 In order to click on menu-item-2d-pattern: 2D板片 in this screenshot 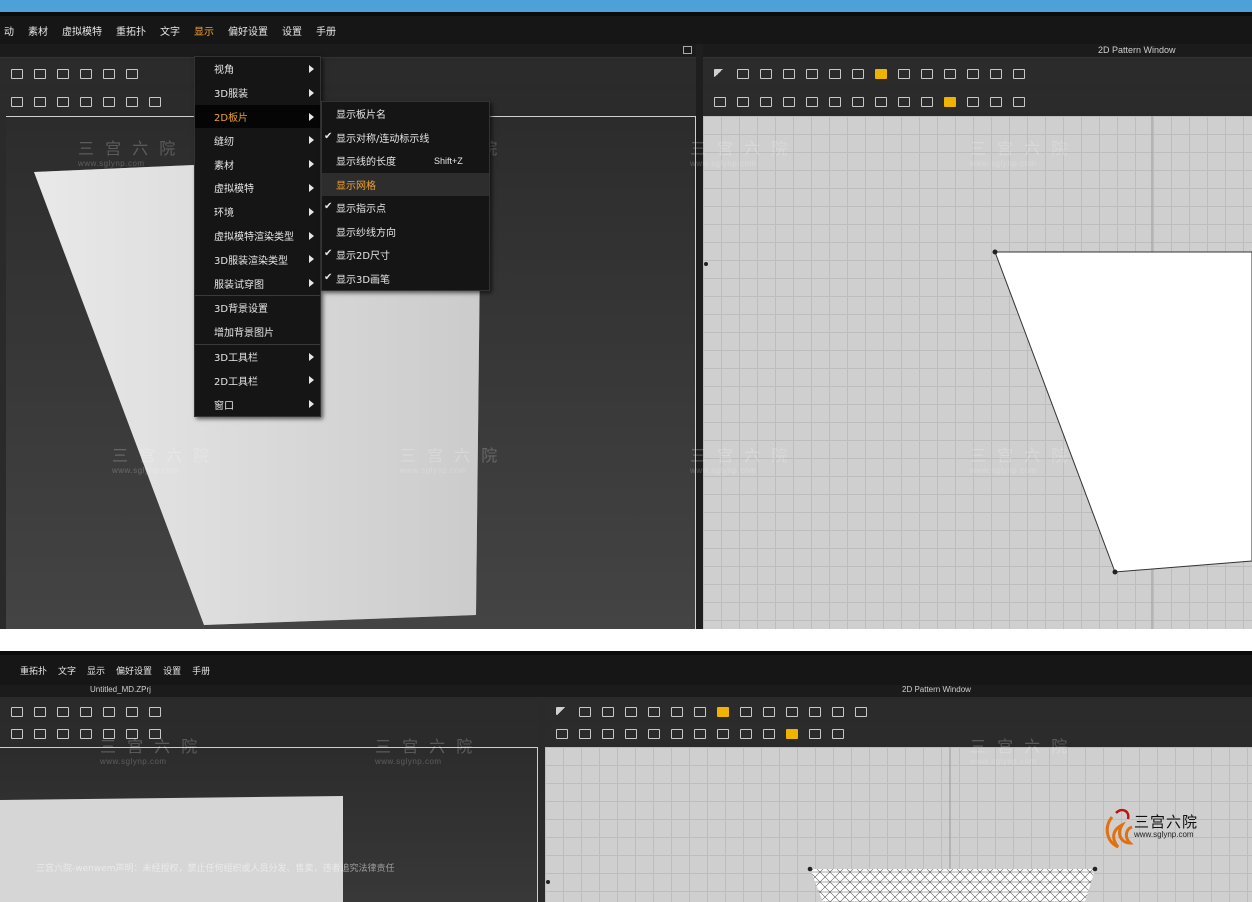, I will do `click(257, 116)`.